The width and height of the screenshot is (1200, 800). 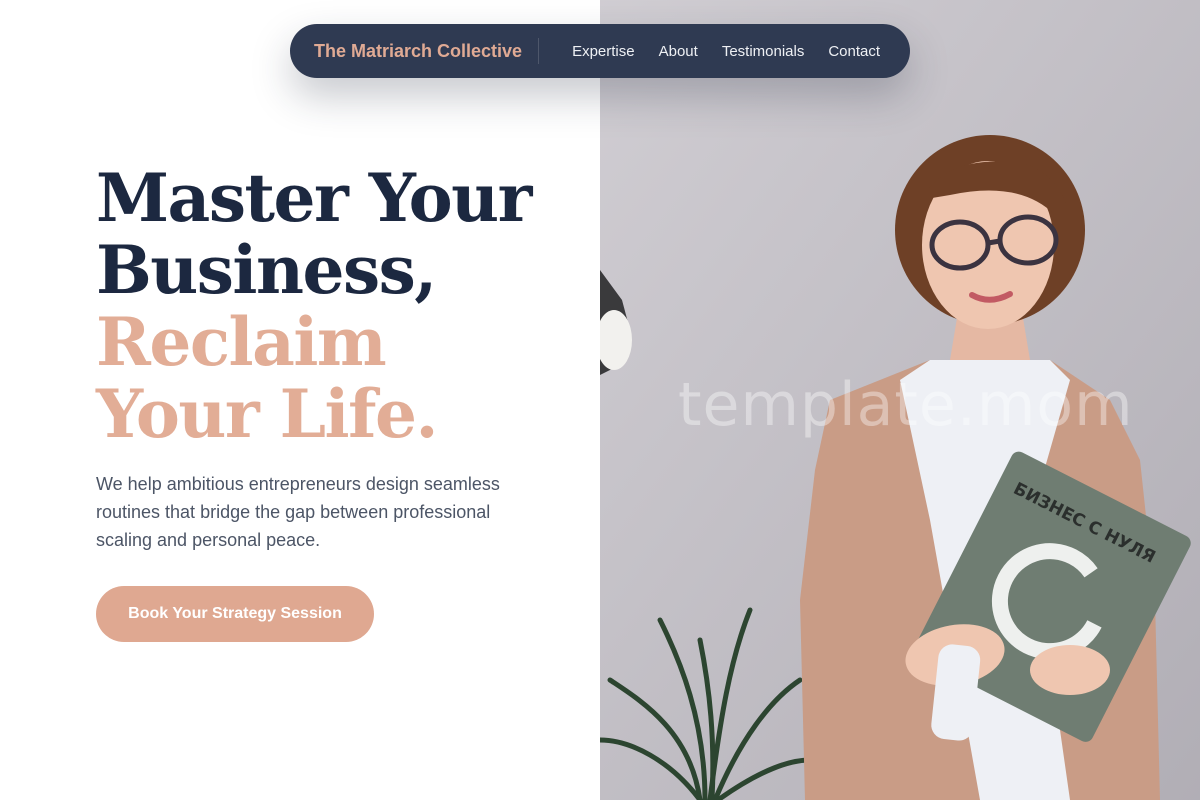 What do you see at coordinates (235, 614) in the screenshot?
I see `book-session-button: Book Your Strategy Session` at bounding box center [235, 614].